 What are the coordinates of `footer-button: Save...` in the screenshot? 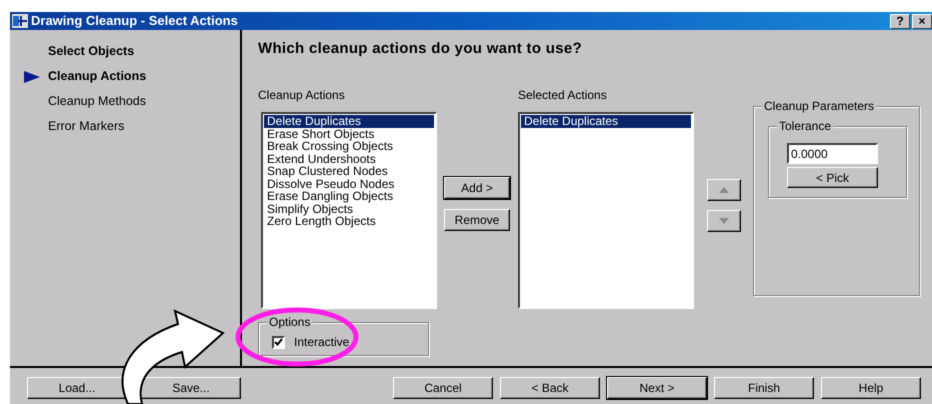 It's located at (191, 388).